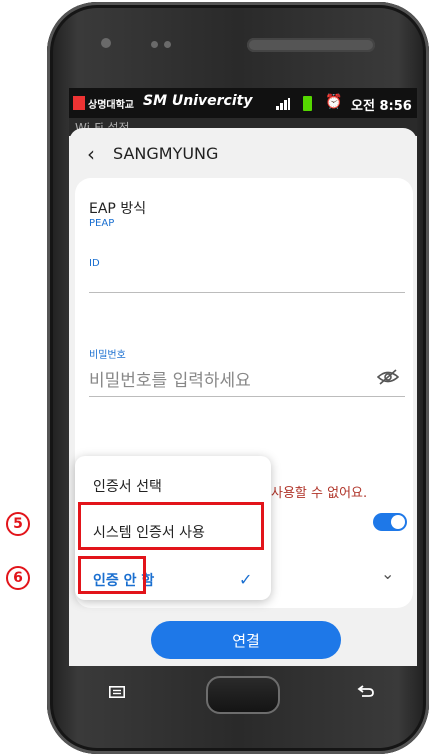 The image size is (434, 755). Describe the element at coordinates (171, 526) in the screenshot. I see `highlight-box-no-validation` at that location.